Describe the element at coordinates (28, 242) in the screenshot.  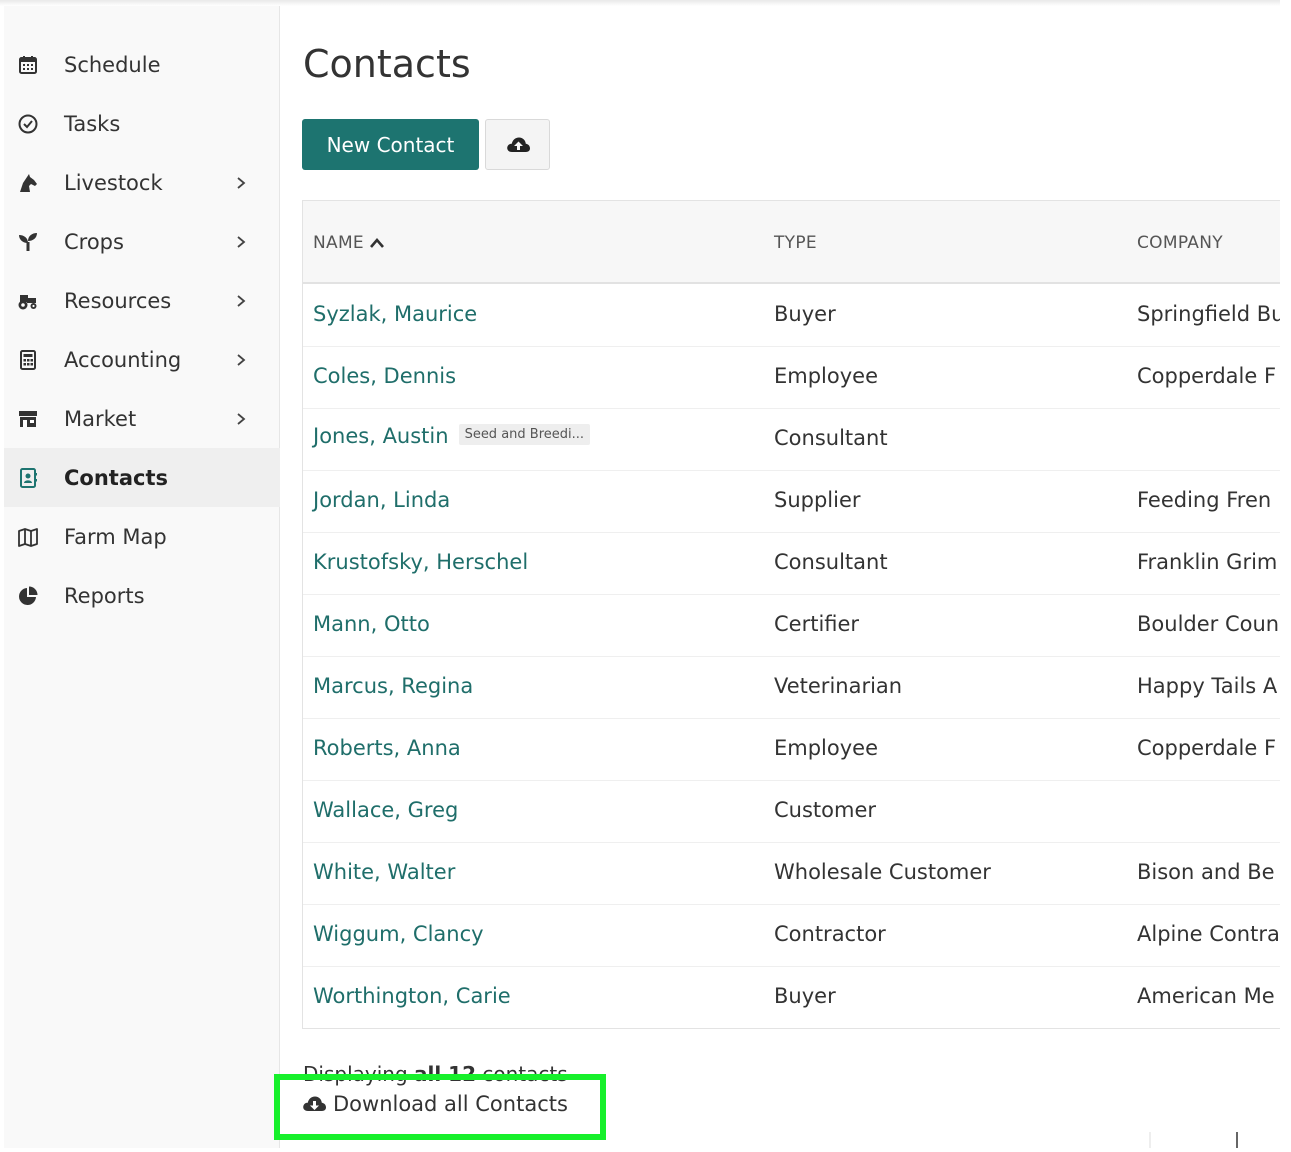
I see `seedling-icon` at that location.